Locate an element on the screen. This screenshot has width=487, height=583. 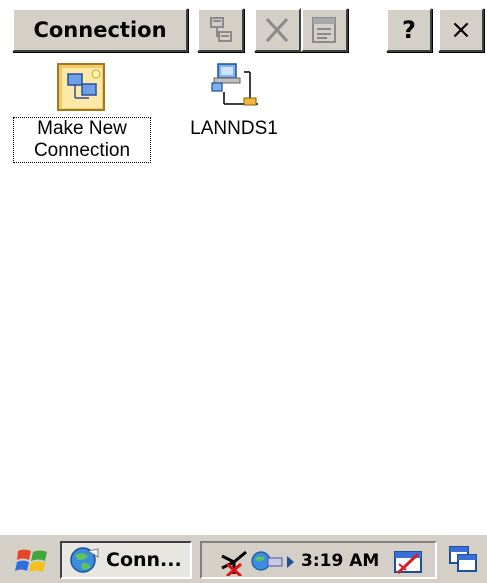
help-button: ? is located at coordinates (409, 30).